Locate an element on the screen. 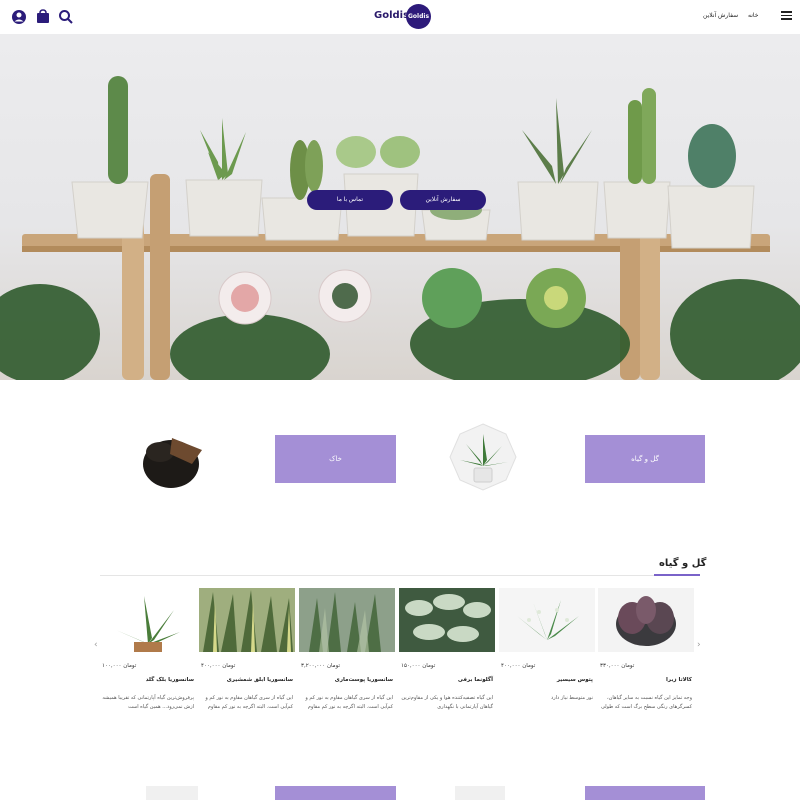 This screenshot has width=800, height=800. product-name: پتوس سیسیر is located at coordinates (545, 680).